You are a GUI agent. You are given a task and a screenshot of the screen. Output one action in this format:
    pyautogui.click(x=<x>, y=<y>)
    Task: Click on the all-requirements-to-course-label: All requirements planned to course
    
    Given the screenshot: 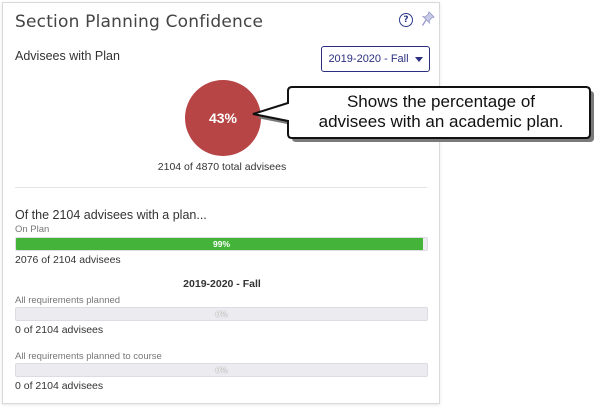 What is the action you would take?
    pyautogui.click(x=88, y=356)
    